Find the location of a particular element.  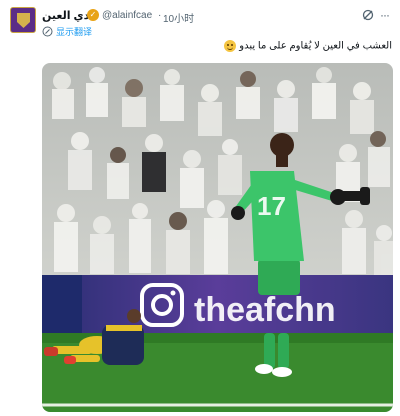

edit-translate-icon is located at coordinates (47, 31).